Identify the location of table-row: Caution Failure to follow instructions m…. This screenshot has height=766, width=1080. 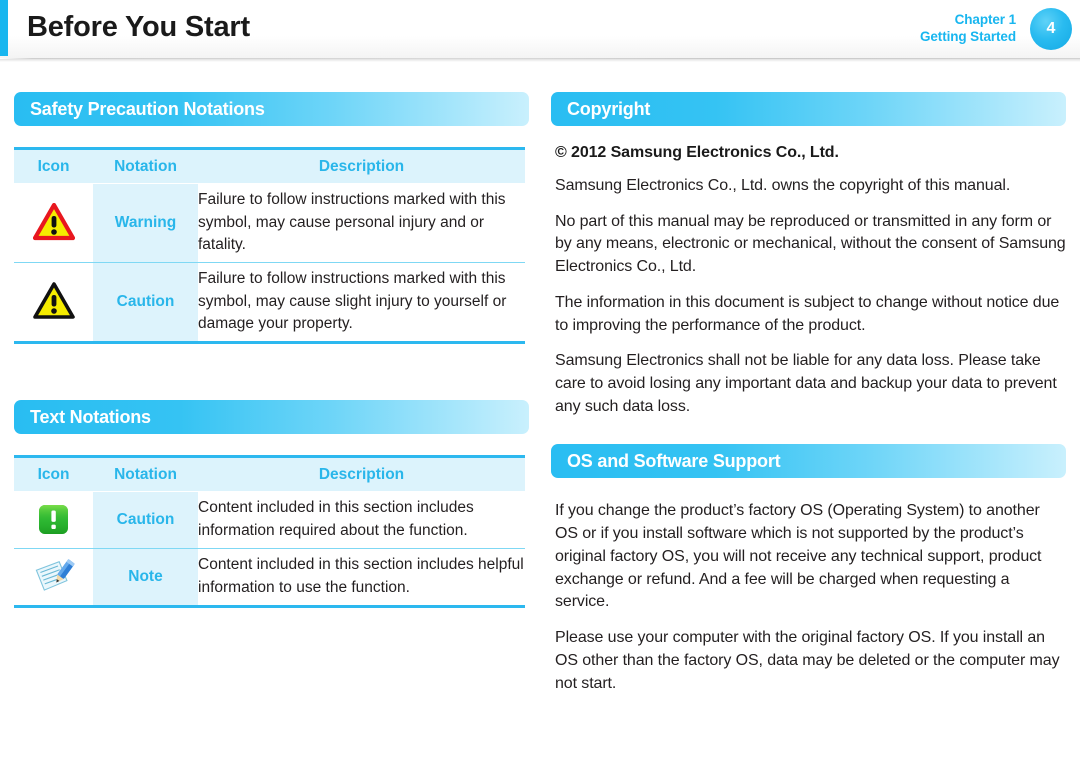
(269, 302).